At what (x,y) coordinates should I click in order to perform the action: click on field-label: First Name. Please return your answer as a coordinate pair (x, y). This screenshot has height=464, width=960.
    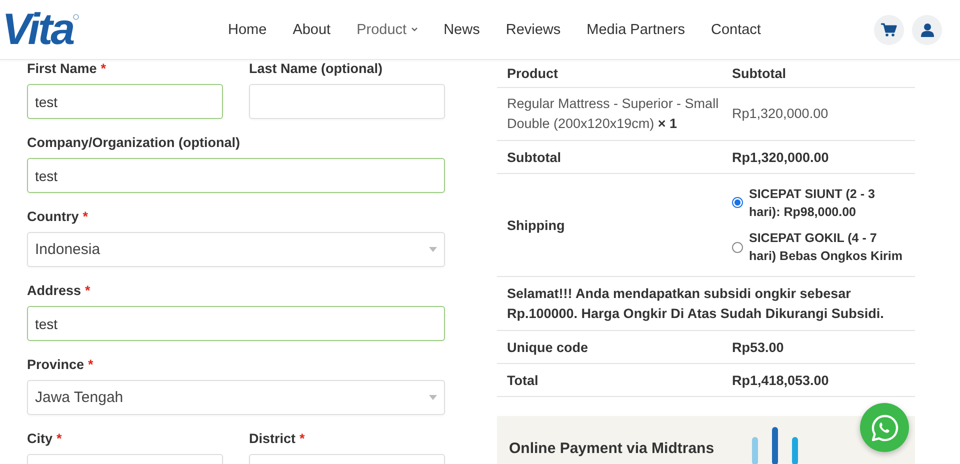
    Looking at the image, I should click on (62, 69).